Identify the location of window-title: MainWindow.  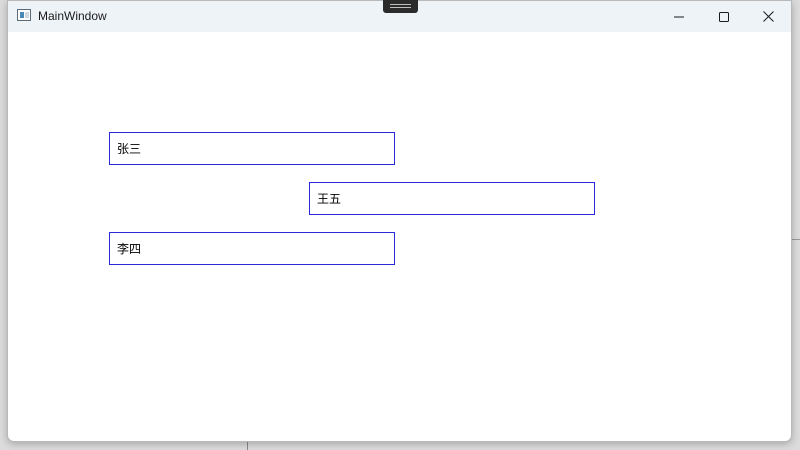
(72, 16).